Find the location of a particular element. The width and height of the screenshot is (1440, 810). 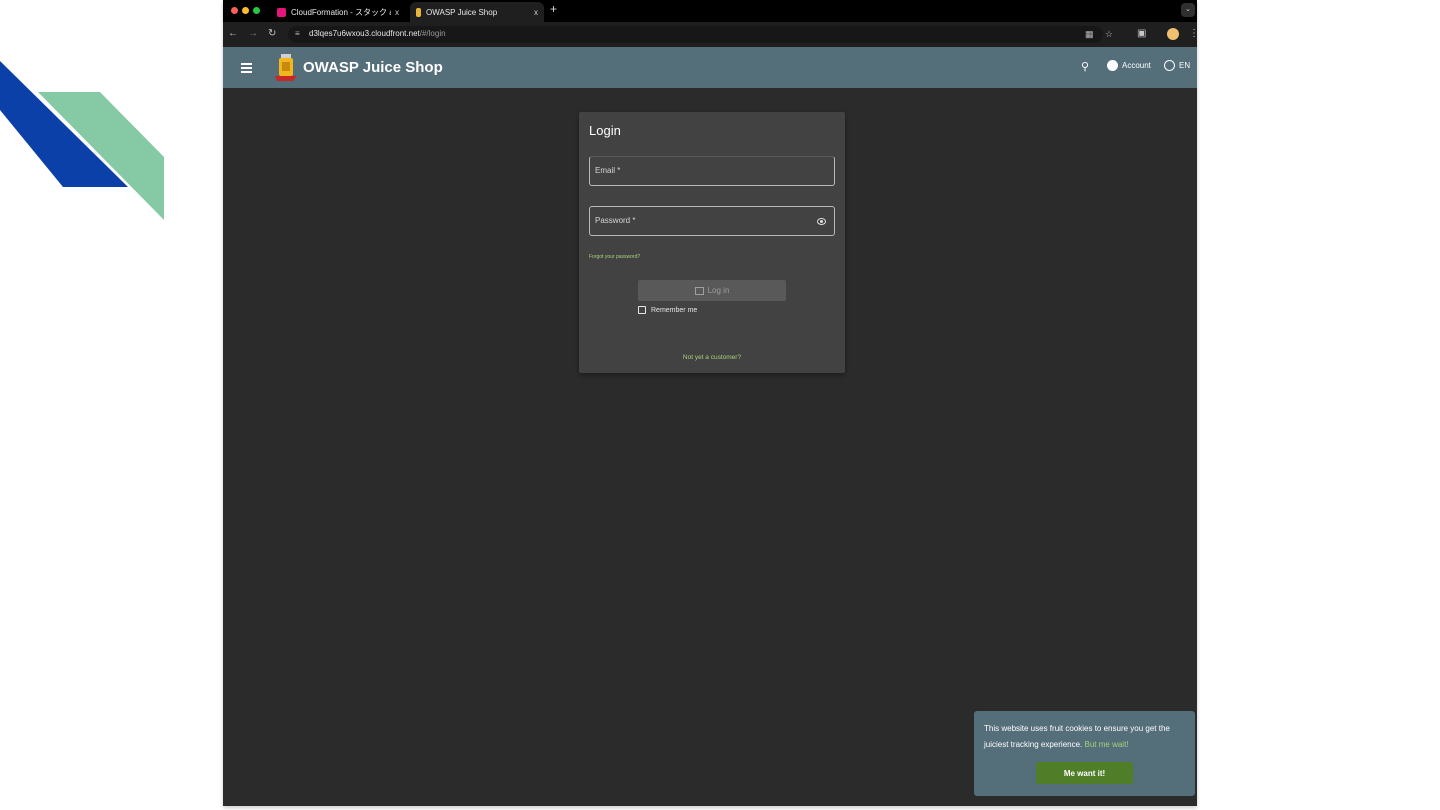

extensions-icon: ▣ is located at coordinates (1141, 33).